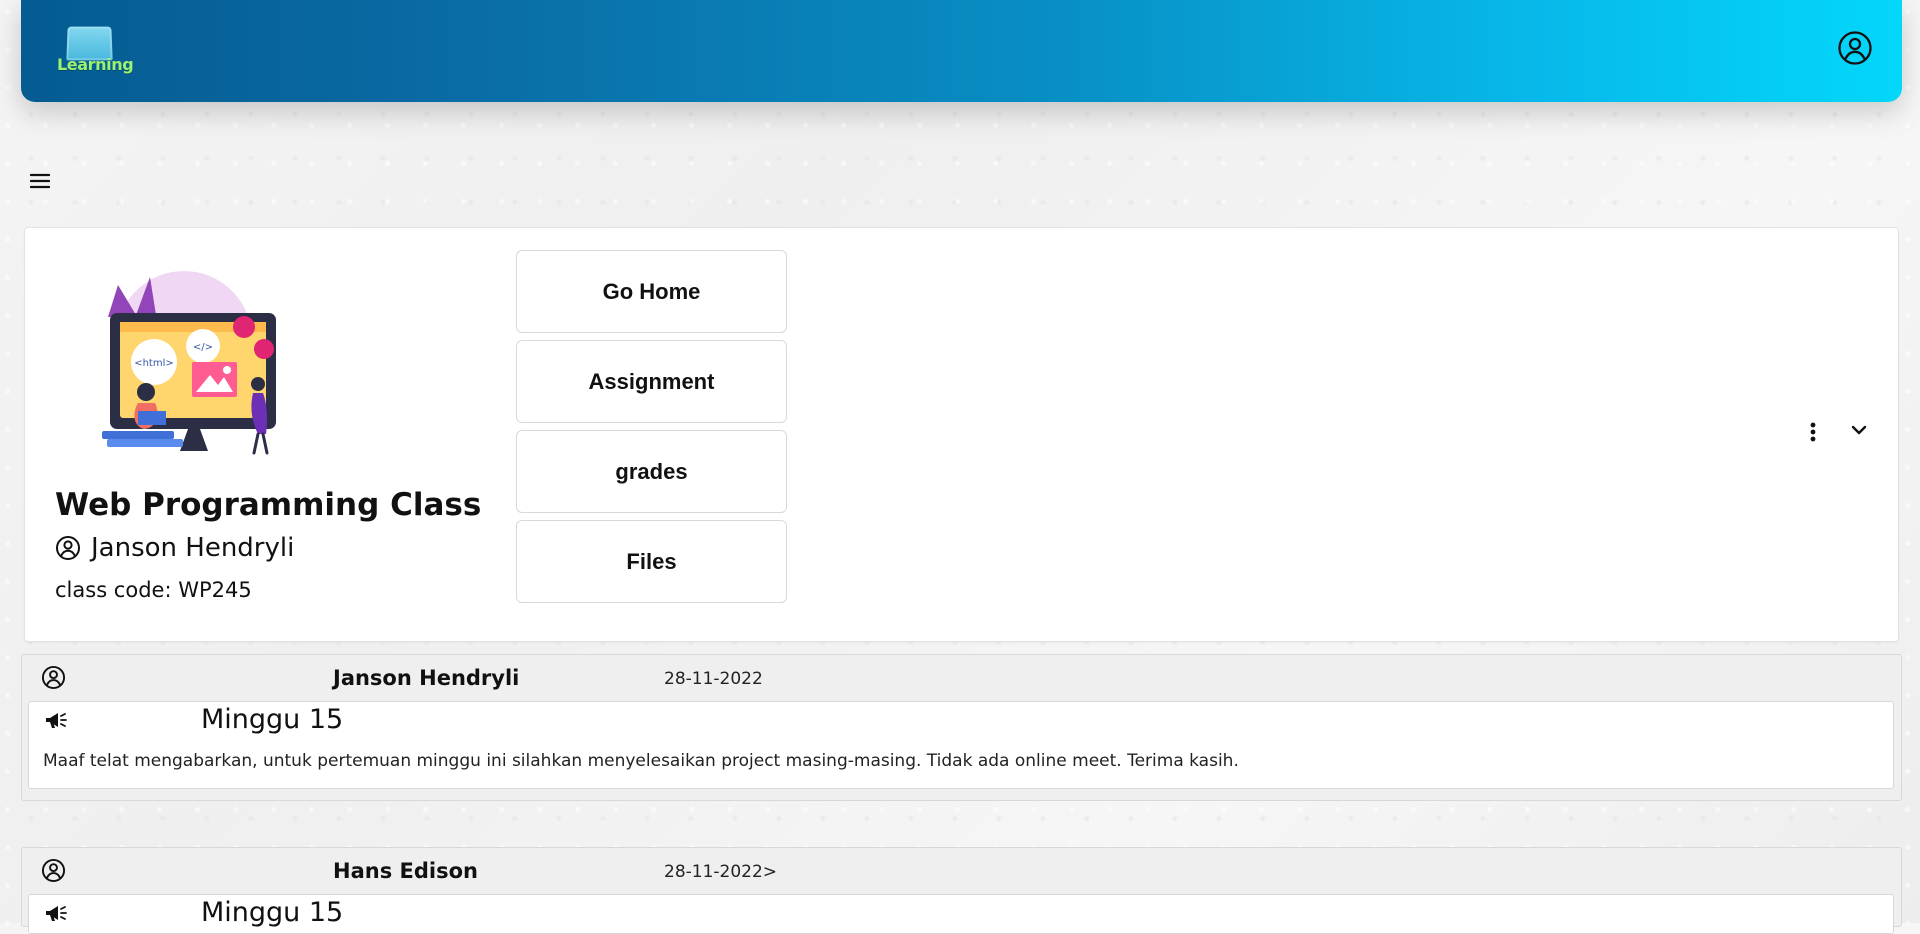 This screenshot has height=934, width=1920. I want to click on post-date: 28-11-2022>, so click(721, 872).